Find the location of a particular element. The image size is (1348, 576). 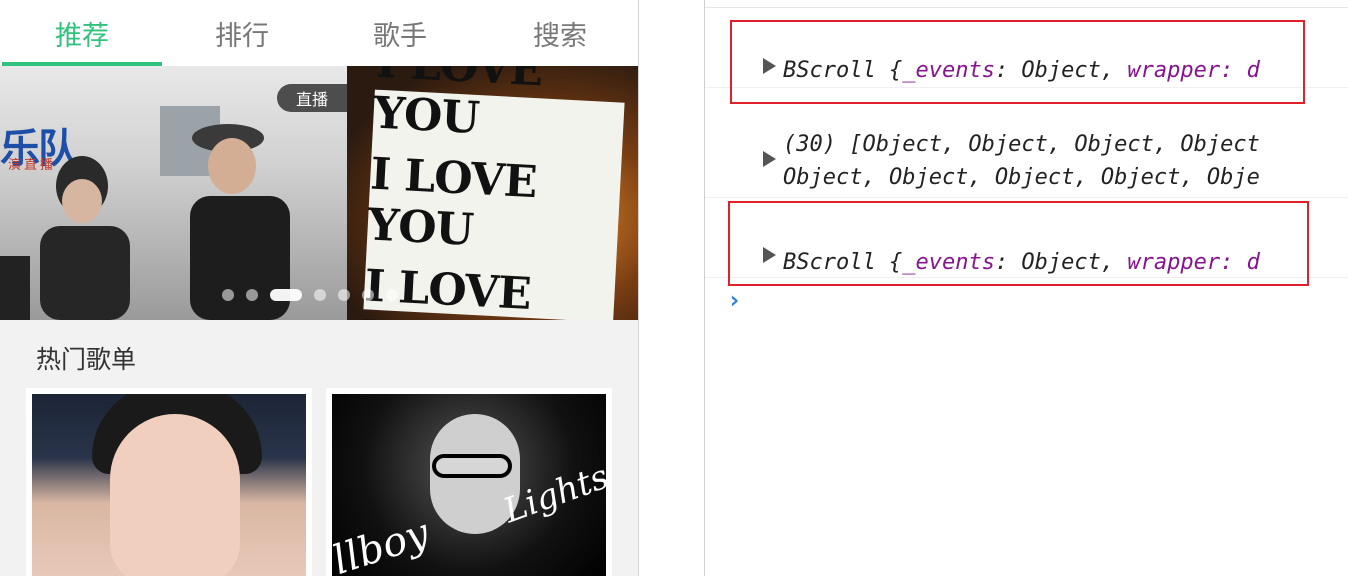

console-log-text: (30) [Object, Object, Object, Object is located at coordinates (1021, 144).